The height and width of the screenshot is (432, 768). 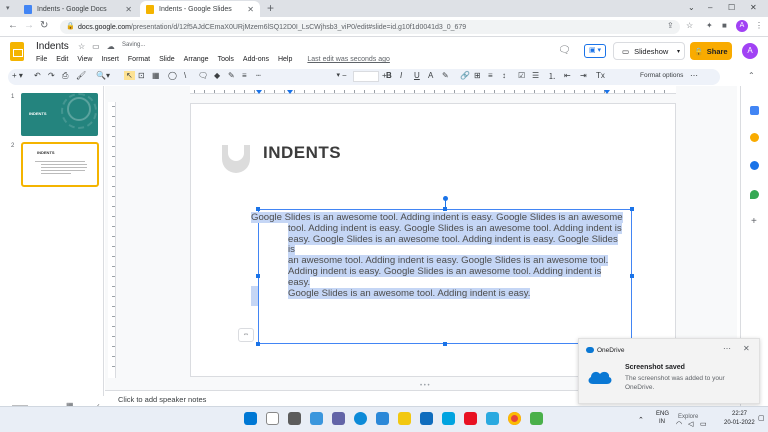 I want to click on menu-insert: Insert, so click(x=110, y=59).